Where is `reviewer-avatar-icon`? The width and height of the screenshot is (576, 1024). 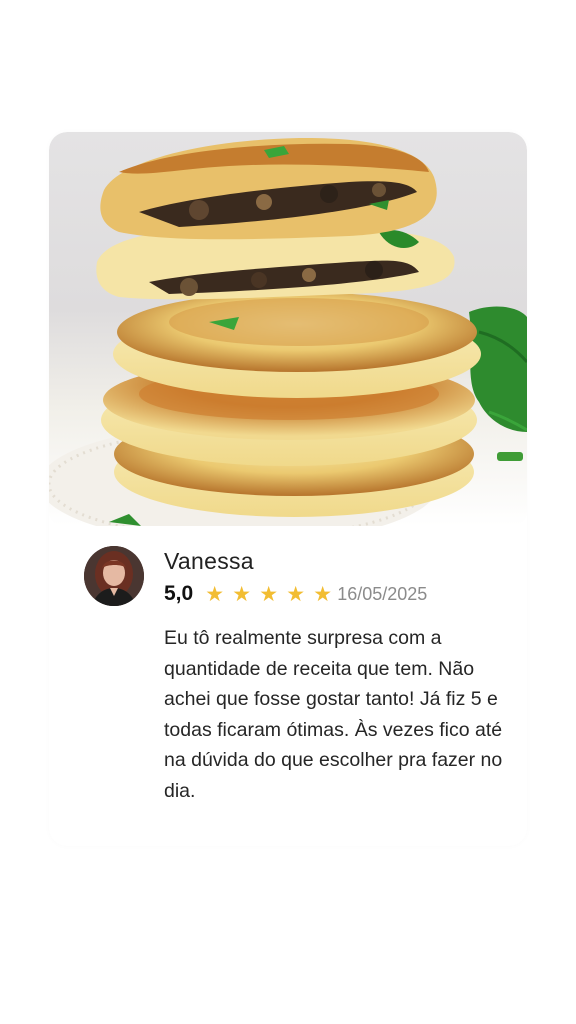 reviewer-avatar-icon is located at coordinates (114, 576).